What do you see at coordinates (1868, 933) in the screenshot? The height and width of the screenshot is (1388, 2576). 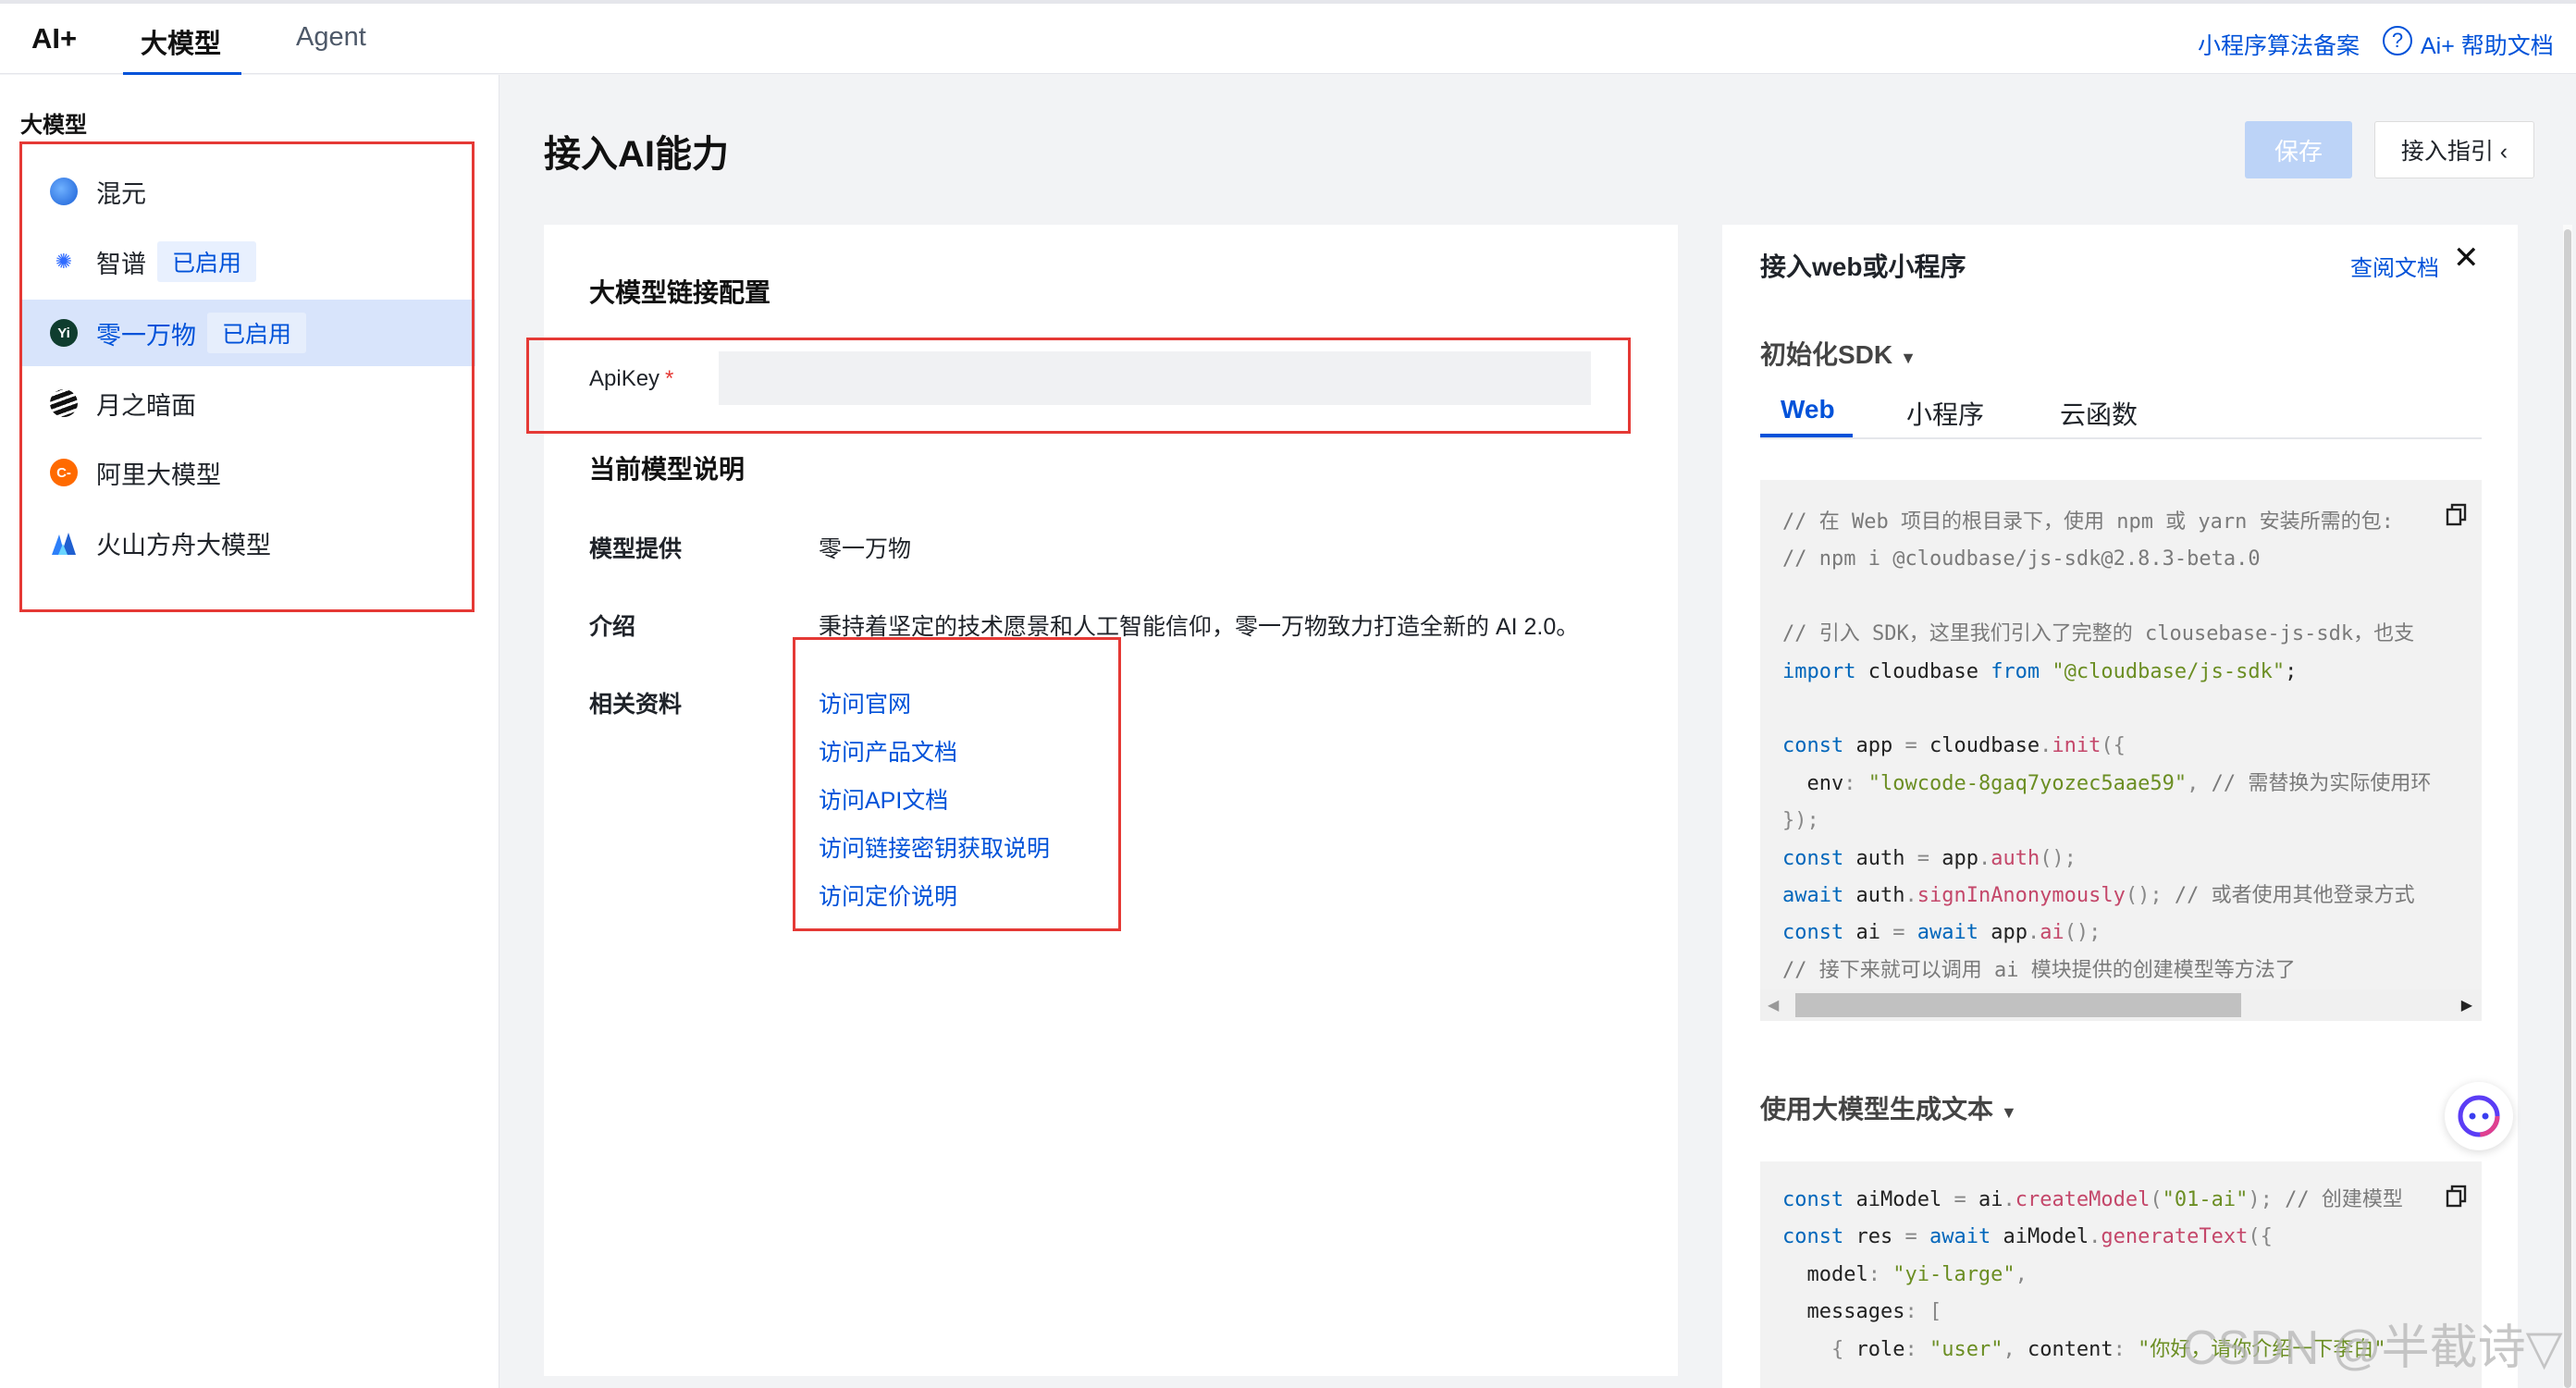 I see `code-token: ai` at bounding box center [1868, 933].